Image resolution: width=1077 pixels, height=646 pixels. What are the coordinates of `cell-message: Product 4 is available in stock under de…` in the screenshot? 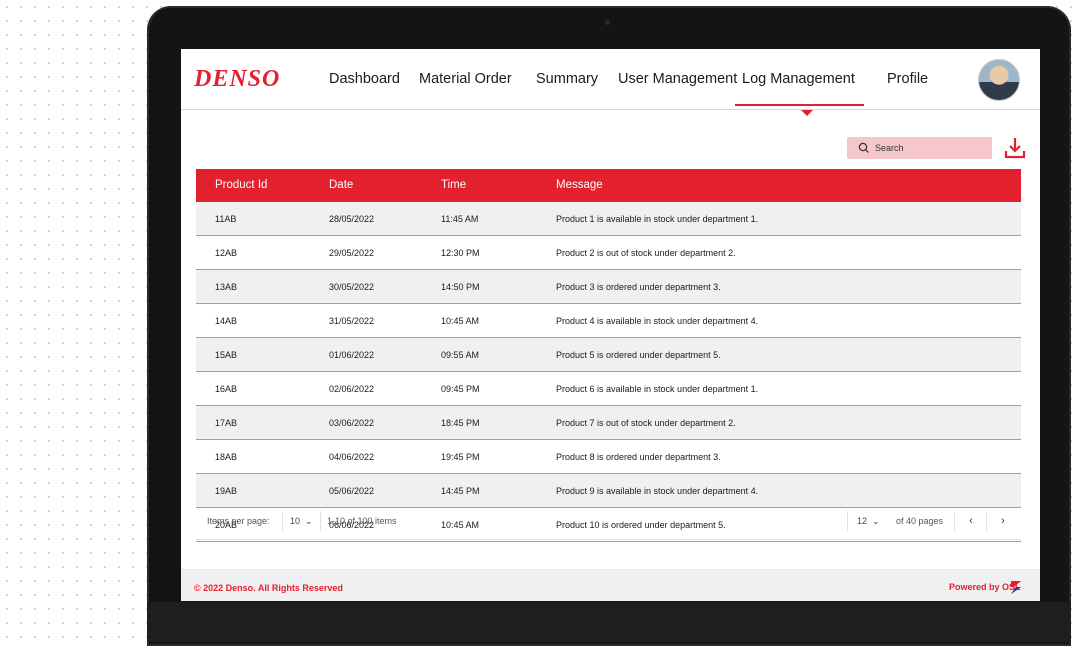 It's located at (657, 321).